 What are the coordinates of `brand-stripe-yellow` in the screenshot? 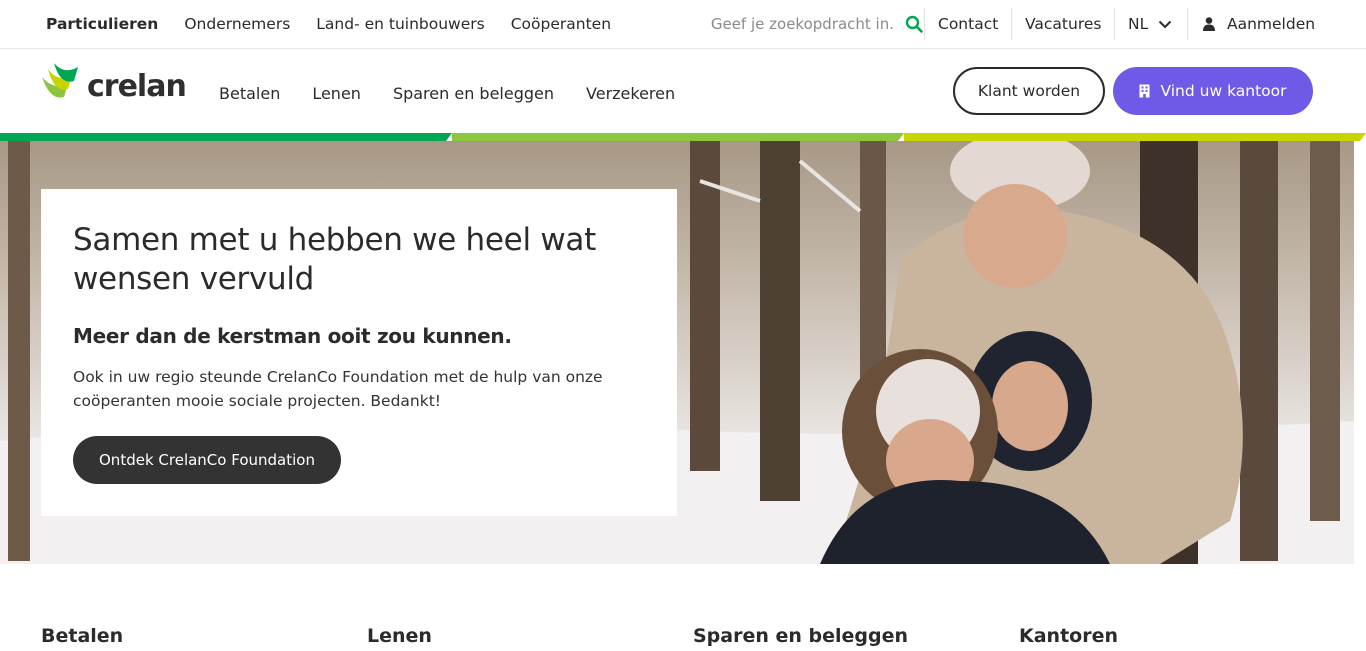 It's located at (1135, 137).